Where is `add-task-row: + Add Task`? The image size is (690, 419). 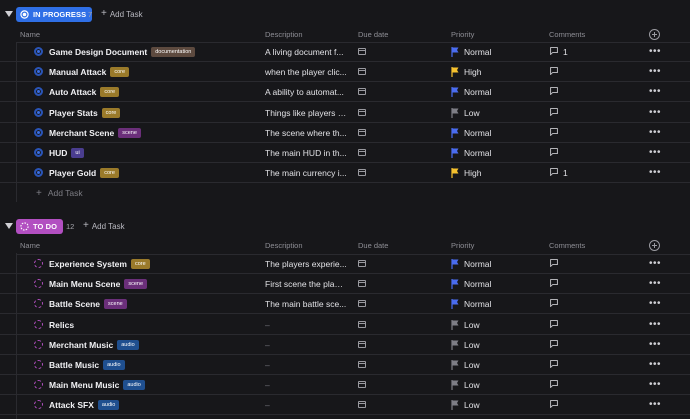 add-task-row: + Add Task is located at coordinates (59, 193).